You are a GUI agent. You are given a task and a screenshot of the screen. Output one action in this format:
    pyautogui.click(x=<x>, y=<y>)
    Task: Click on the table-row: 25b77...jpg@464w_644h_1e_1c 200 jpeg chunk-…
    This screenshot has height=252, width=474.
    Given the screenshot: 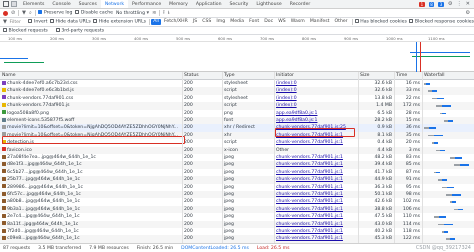 What is the action you would take?
    pyautogui.click(x=237, y=180)
    